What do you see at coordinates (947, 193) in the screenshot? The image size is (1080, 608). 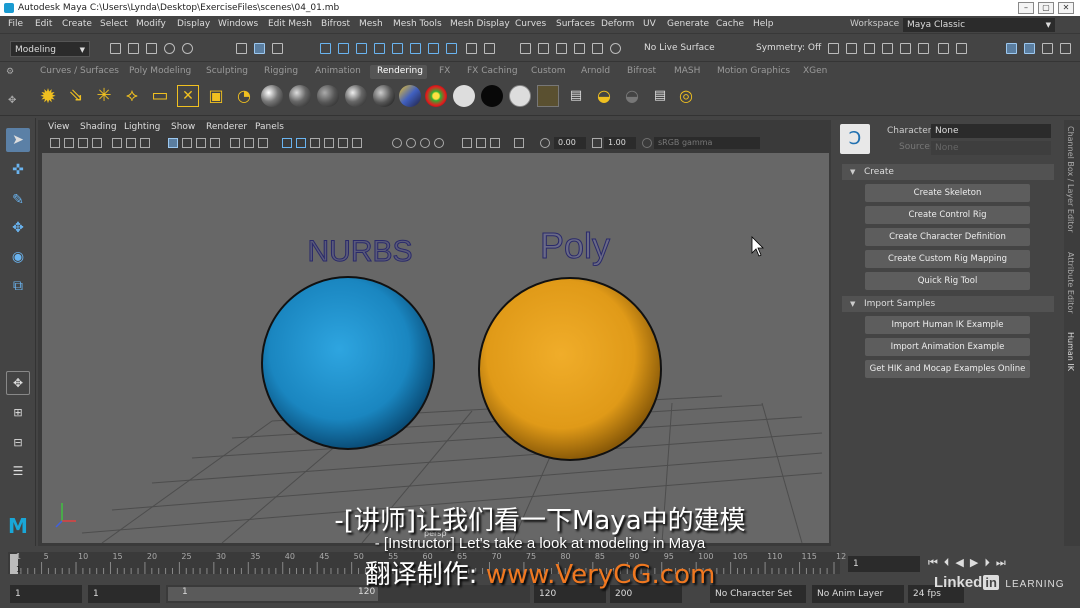 I see `create-skeleton-button: Create Skeleton` at bounding box center [947, 193].